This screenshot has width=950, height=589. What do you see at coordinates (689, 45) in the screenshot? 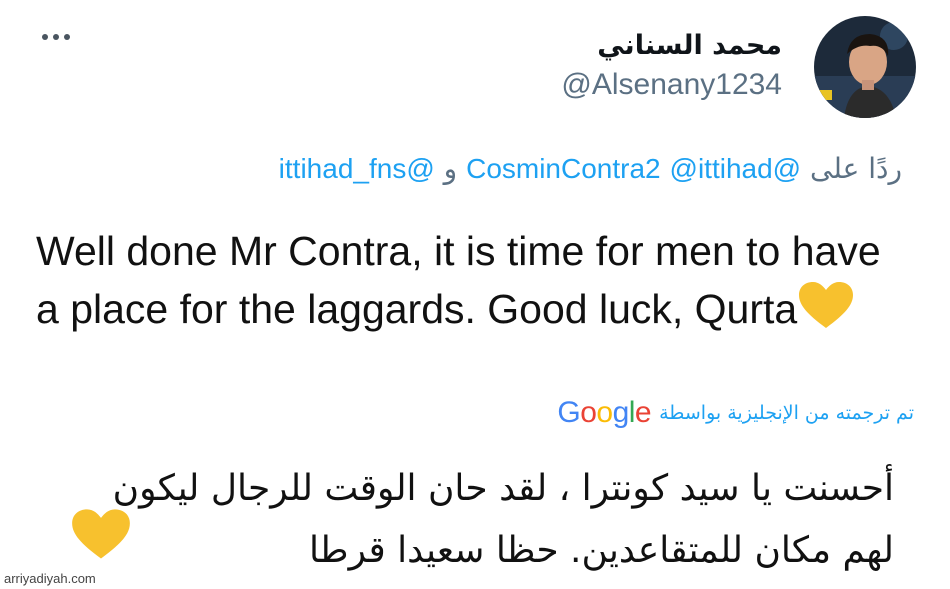
I see `author-name: محمد السناني` at bounding box center [689, 45].